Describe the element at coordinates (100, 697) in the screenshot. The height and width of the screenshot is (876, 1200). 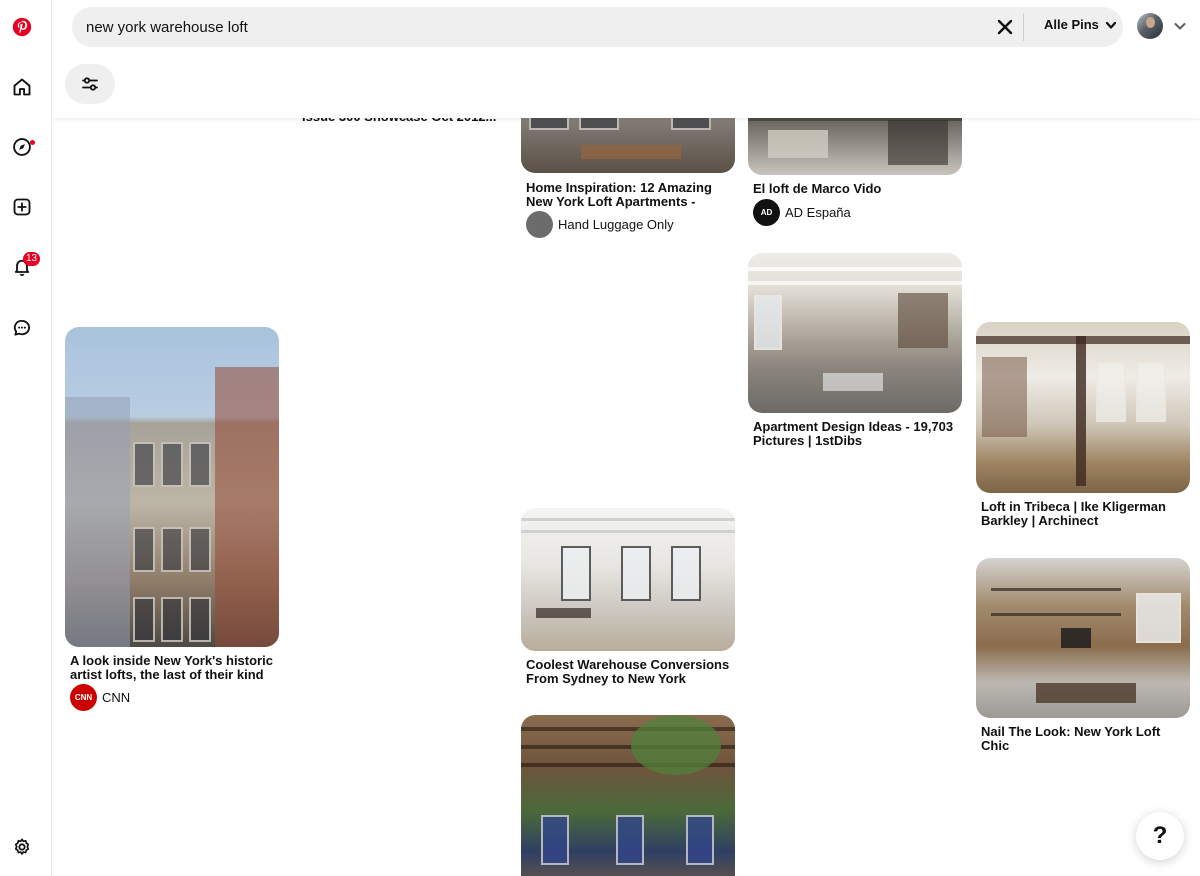
I see `pin-source: CNN CNN` at that location.